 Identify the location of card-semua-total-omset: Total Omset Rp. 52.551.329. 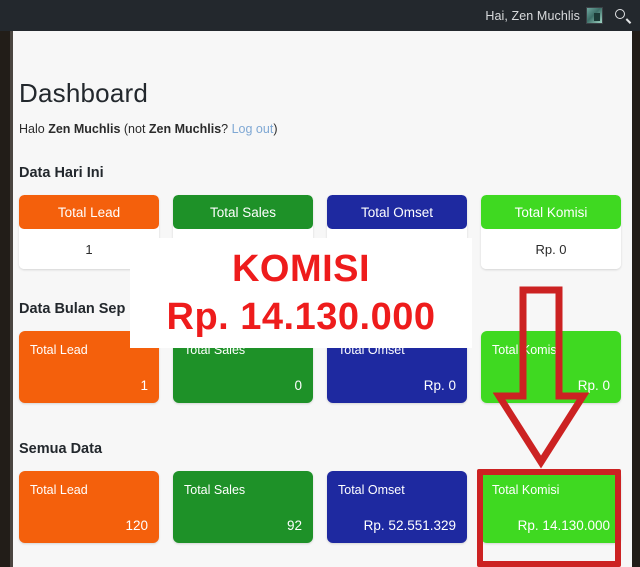
(397, 507).